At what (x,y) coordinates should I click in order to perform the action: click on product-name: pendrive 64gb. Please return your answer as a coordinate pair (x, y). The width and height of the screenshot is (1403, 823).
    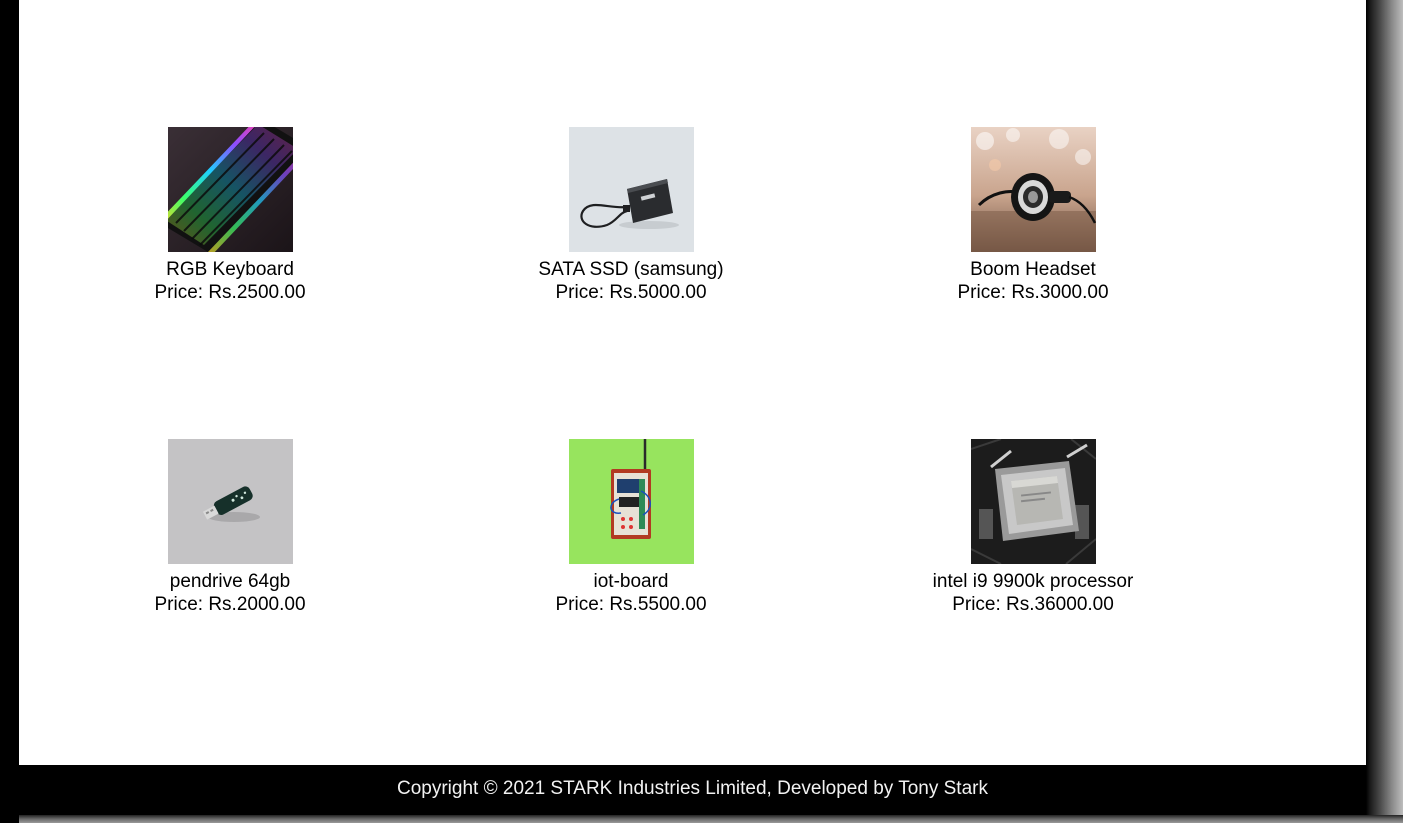
    Looking at the image, I should click on (230, 581).